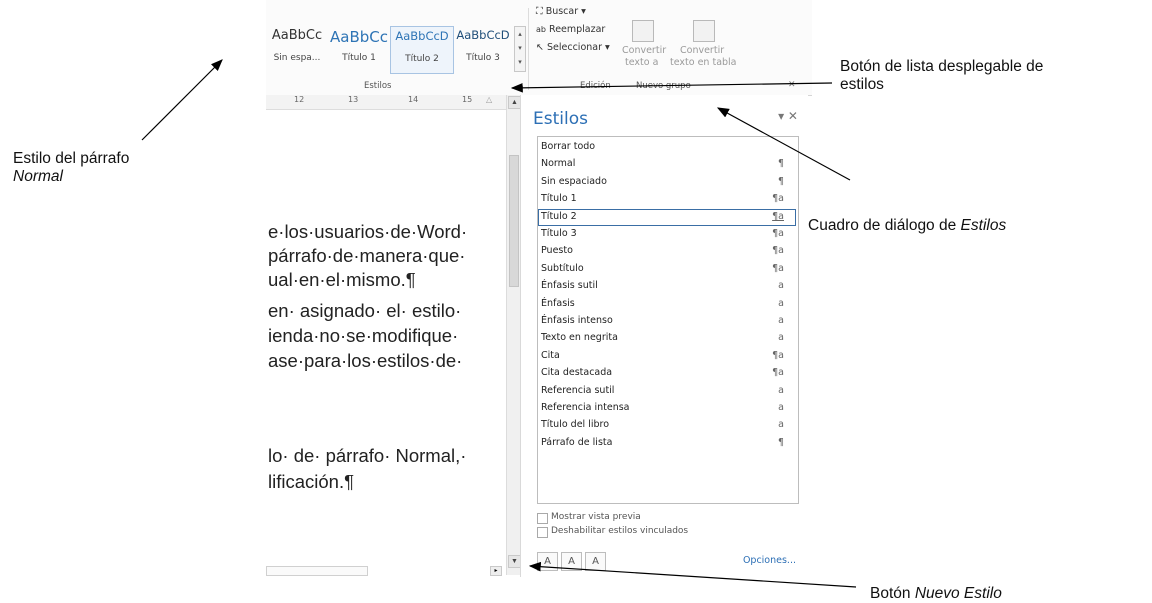 The image size is (1152, 603). Describe the element at coordinates (692, 574) in the screenshot. I see `arrow-new-style` at that location.